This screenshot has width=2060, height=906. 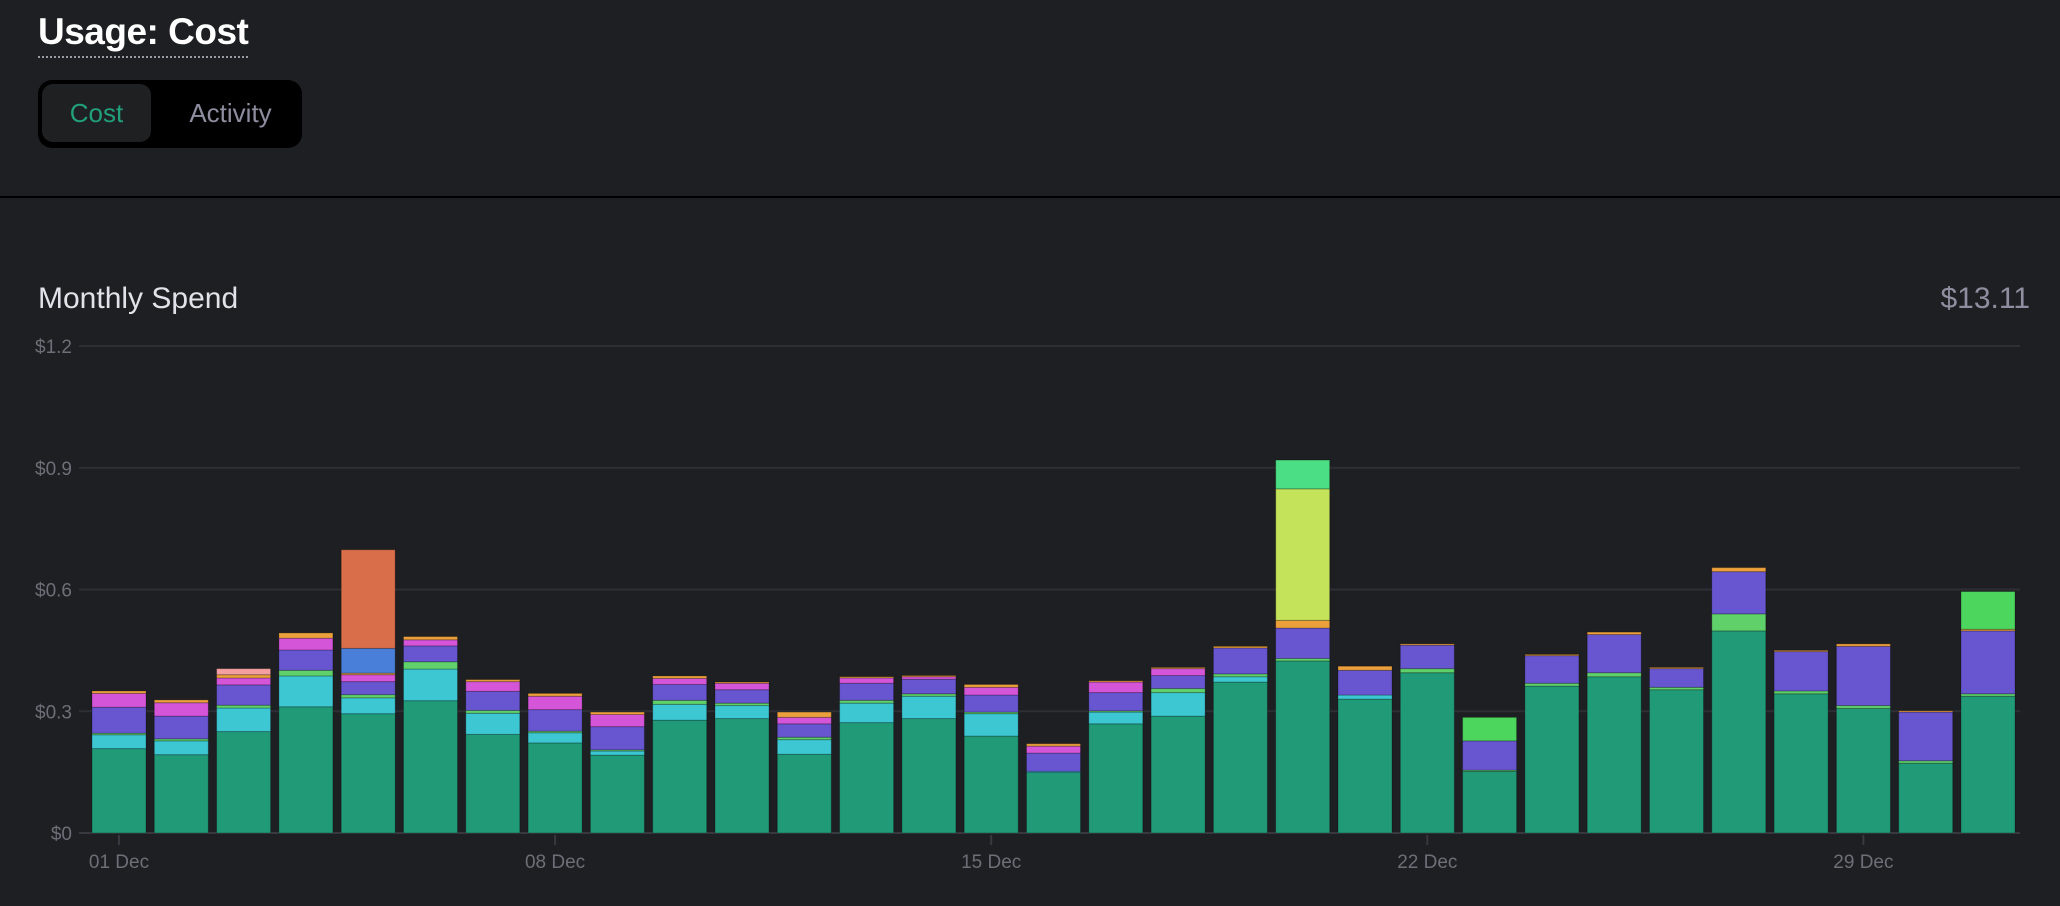 What do you see at coordinates (1863, 862) in the screenshot?
I see `x-tick-label: 29 Dec` at bounding box center [1863, 862].